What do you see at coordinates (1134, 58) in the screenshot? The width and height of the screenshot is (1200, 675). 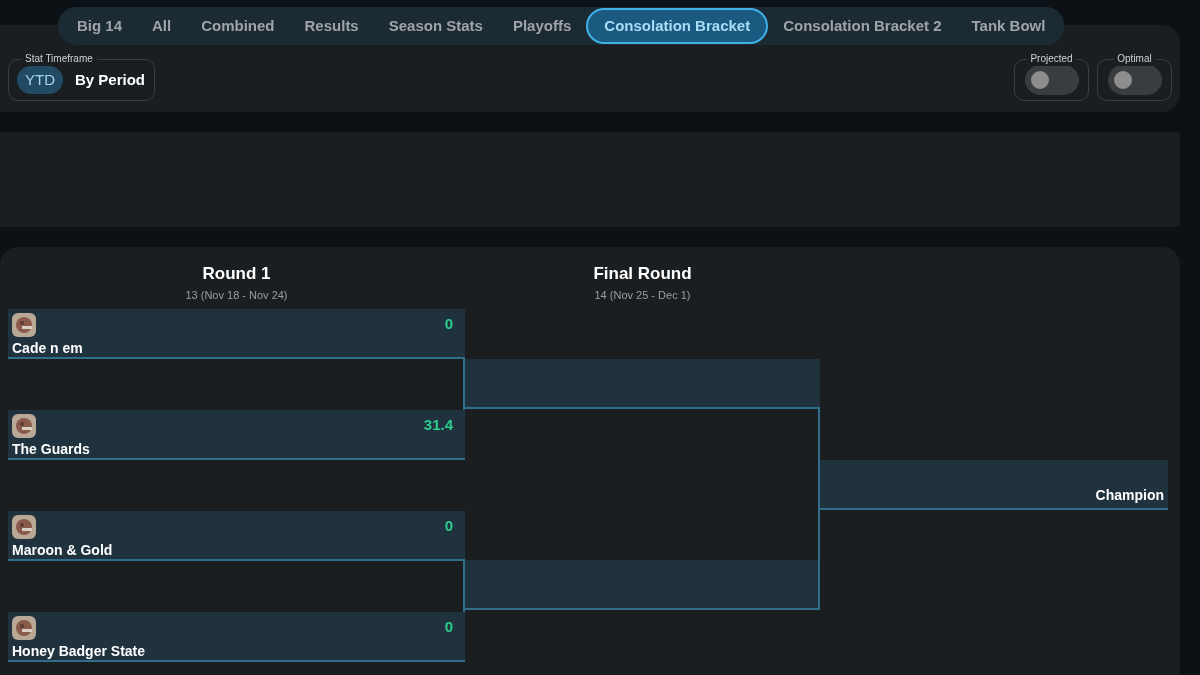 I see `toggle-label: Optimal` at bounding box center [1134, 58].